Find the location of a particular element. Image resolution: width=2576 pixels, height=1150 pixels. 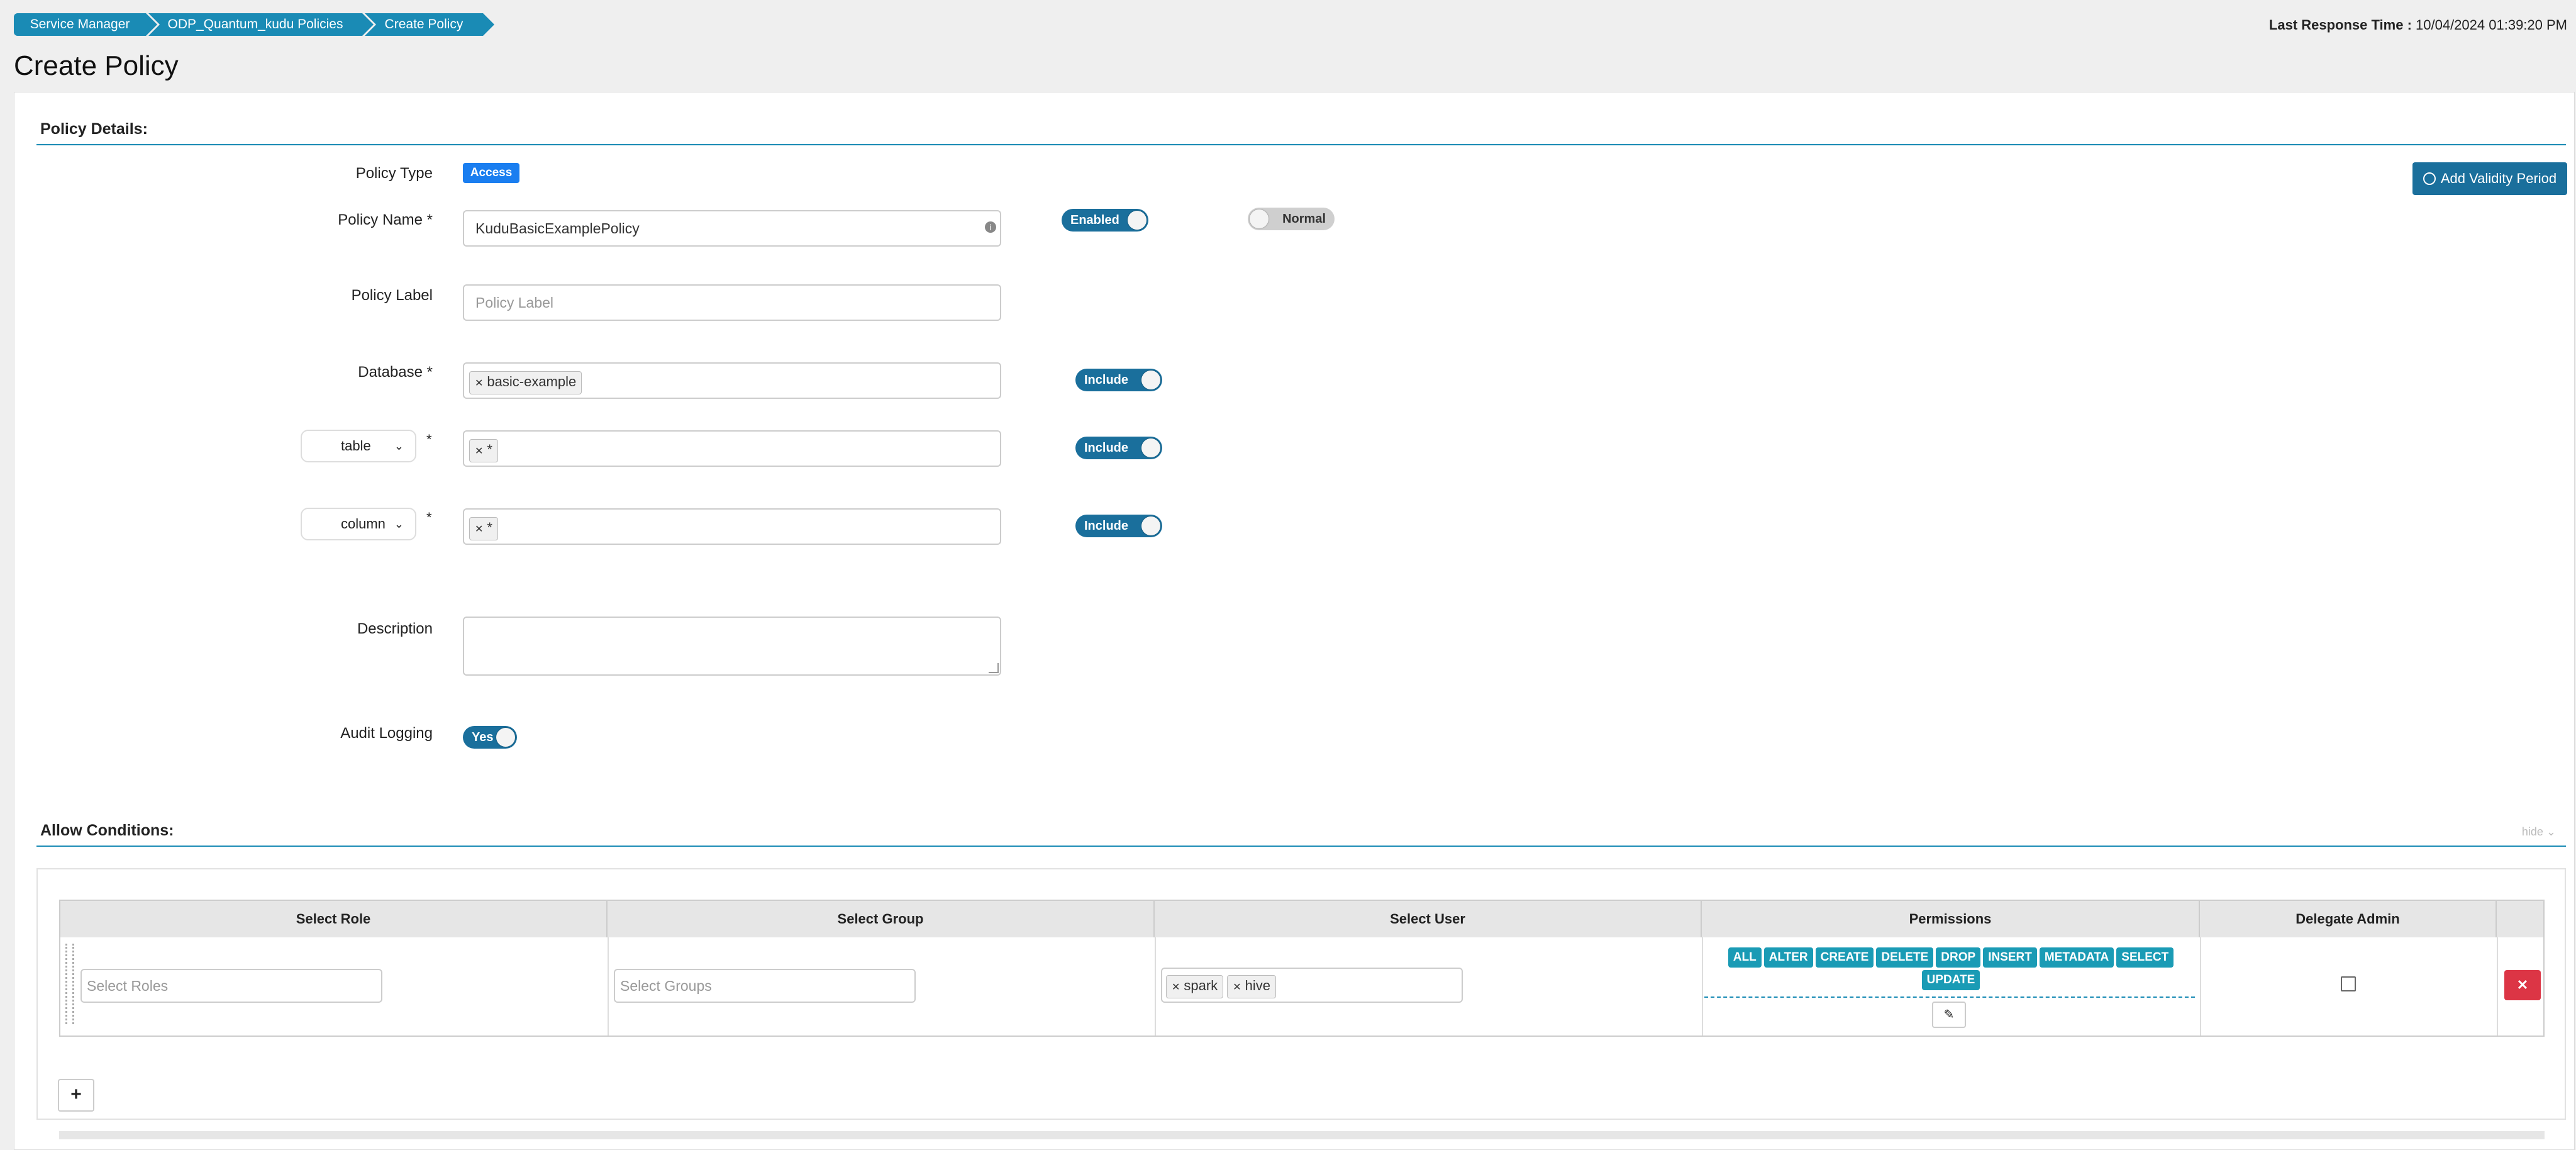

header-delegate-admin: Delegate Admin is located at coordinates (2348, 919).